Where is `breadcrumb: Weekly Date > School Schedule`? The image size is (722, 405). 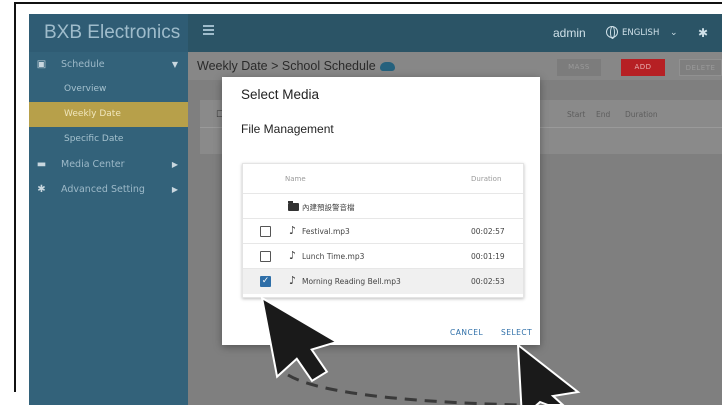 breadcrumb: Weekly Date > School Schedule is located at coordinates (296, 66).